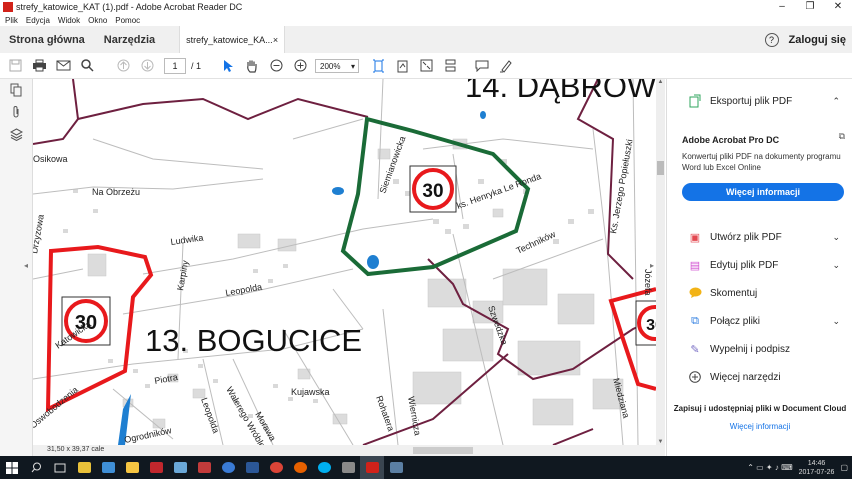 The width and height of the screenshot is (852, 479). What do you see at coordinates (116, 192) in the screenshot?
I see `street-label: Na Obrzeżu` at bounding box center [116, 192].